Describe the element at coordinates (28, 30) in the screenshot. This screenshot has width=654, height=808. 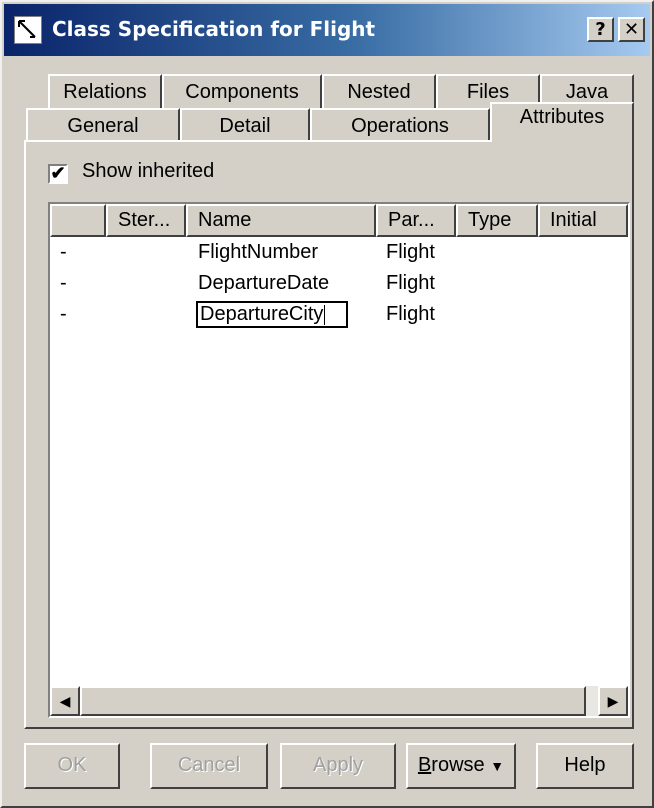
I see `app-icon` at that location.